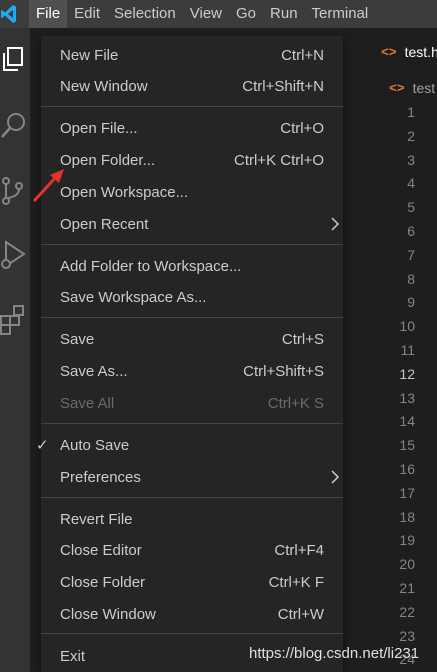 This screenshot has height=672, width=437. Describe the element at coordinates (192, 520) in the screenshot. I see `menu-item-revert-file: Revert File` at that location.